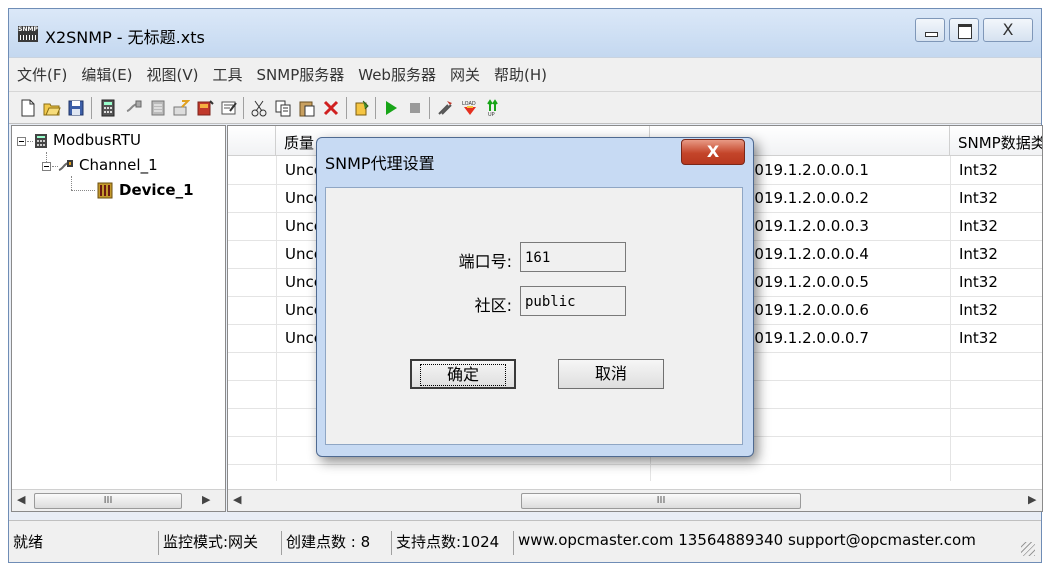  What do you see at coordinates (470, 108) in the screenshot?
I see `load-icon: LOAD` at bounding box center [470, 108].